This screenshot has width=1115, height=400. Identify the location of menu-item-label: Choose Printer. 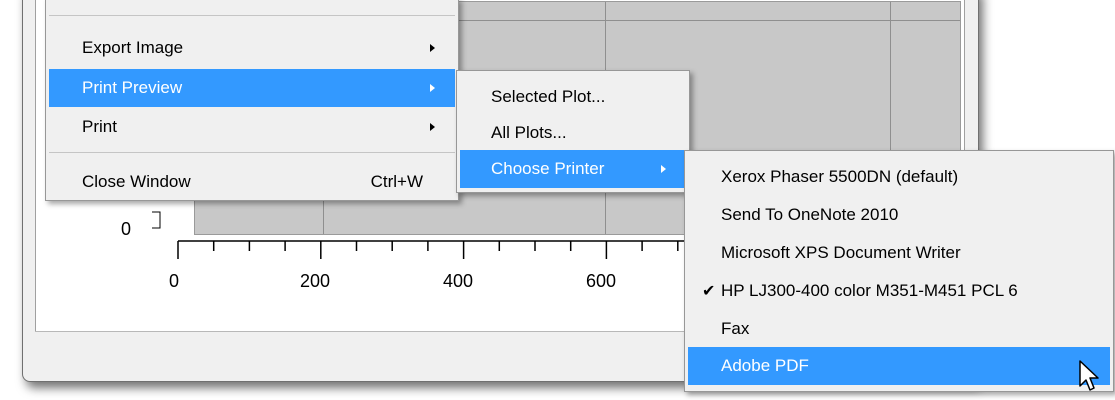
(548, 168).